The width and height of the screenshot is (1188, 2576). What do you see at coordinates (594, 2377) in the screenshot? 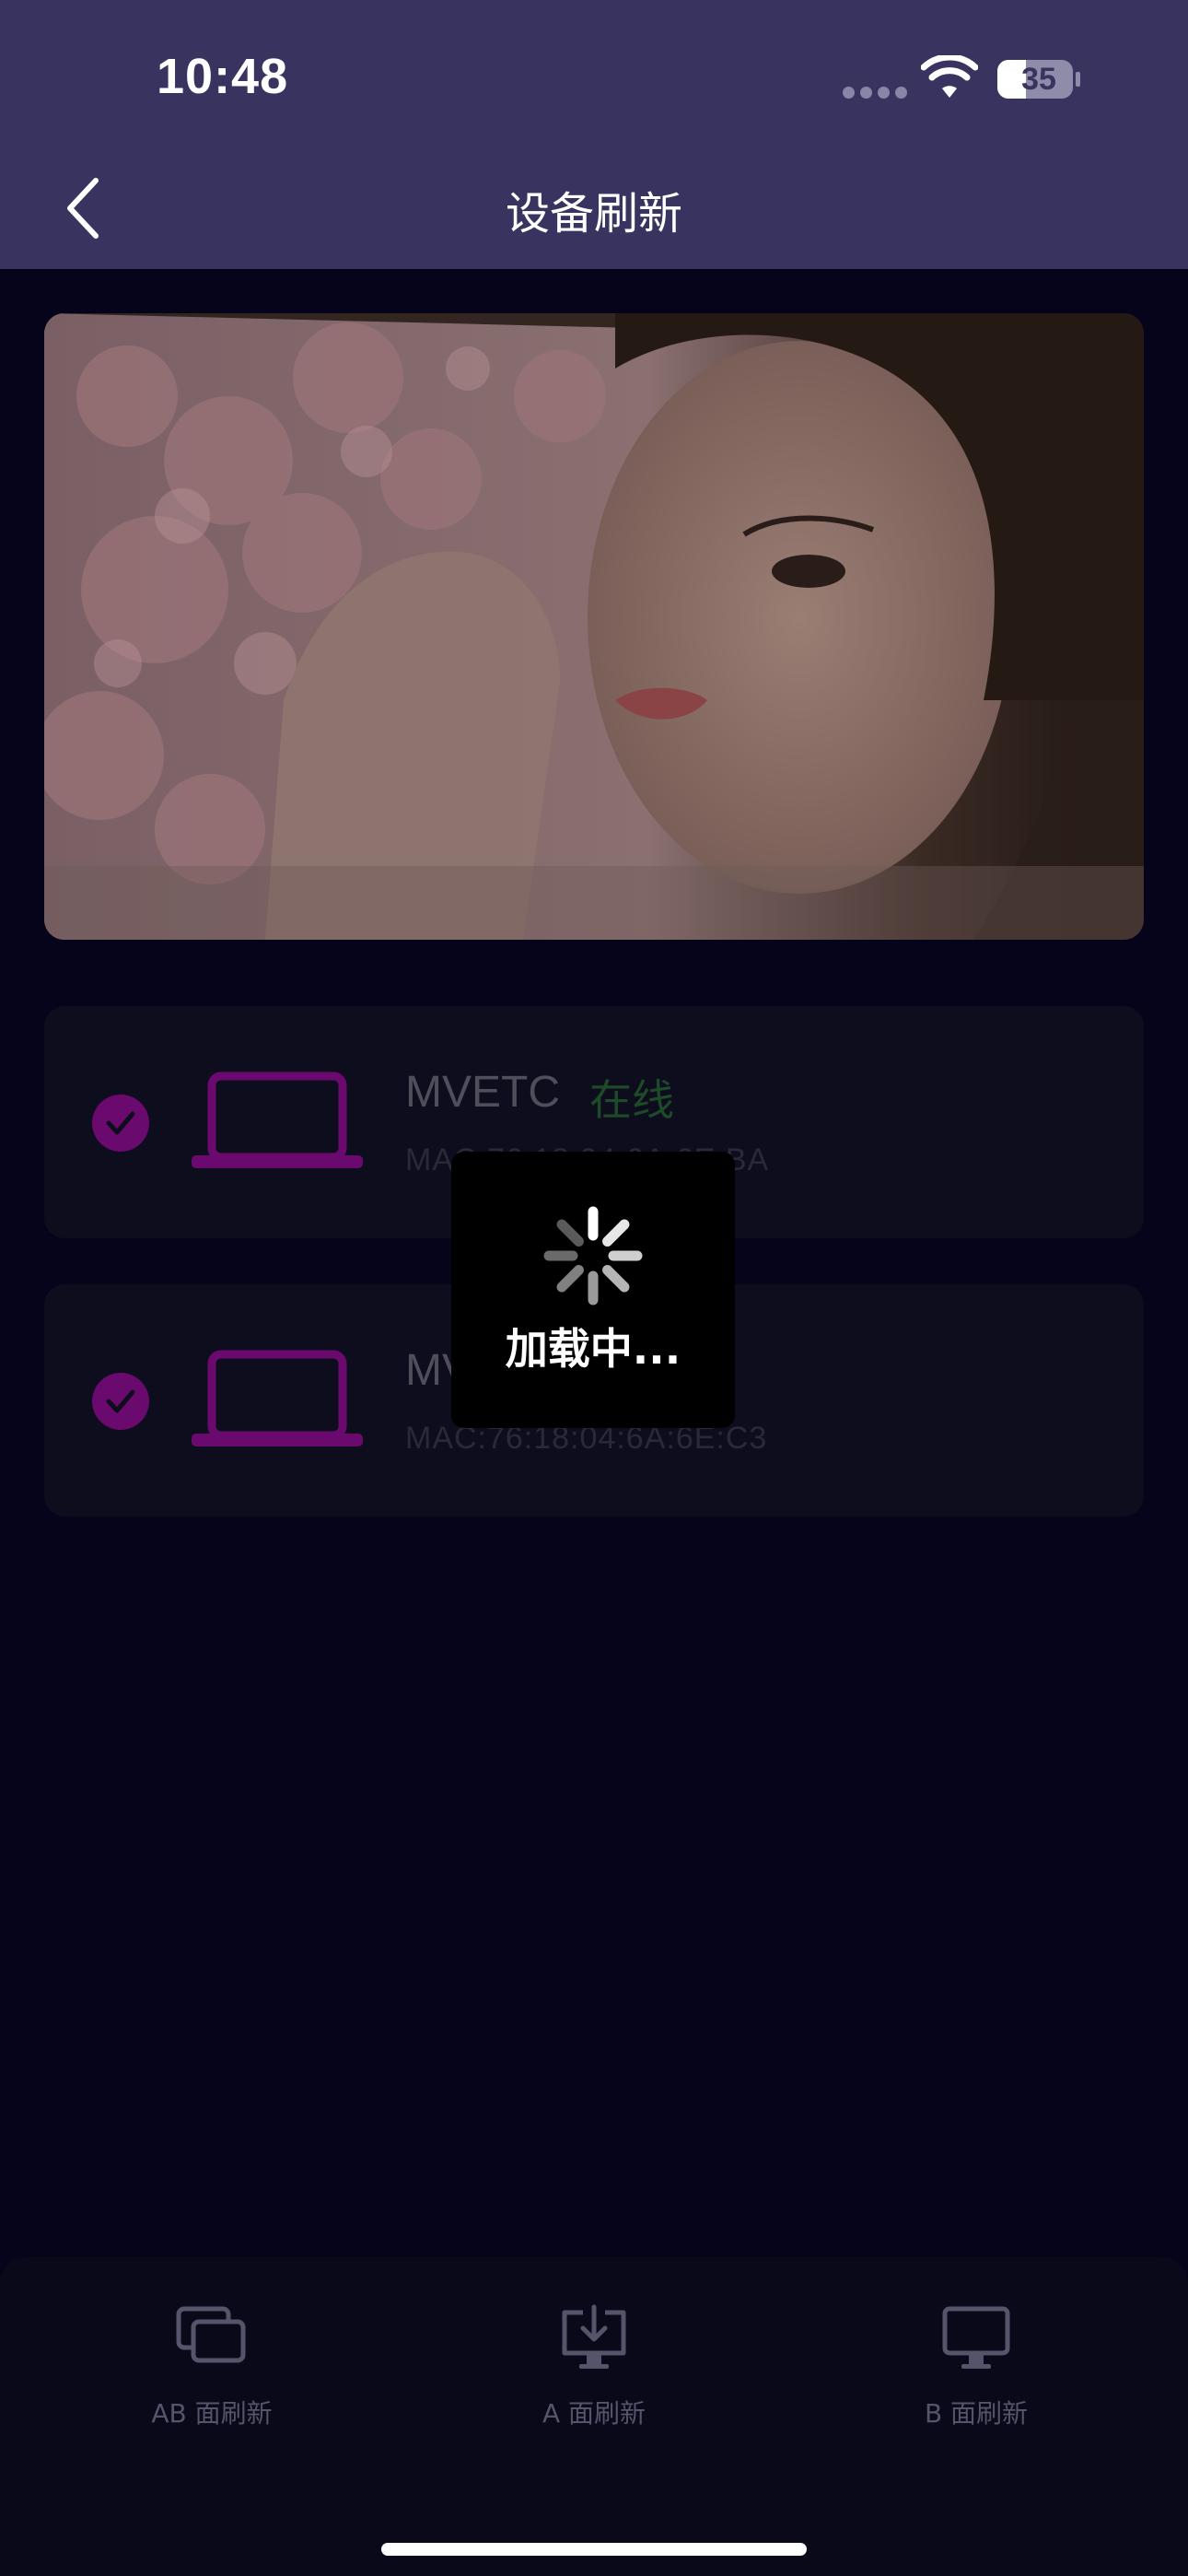
I see `a-refresh-button: A 面刷新` at bounding box center [594, 2377].